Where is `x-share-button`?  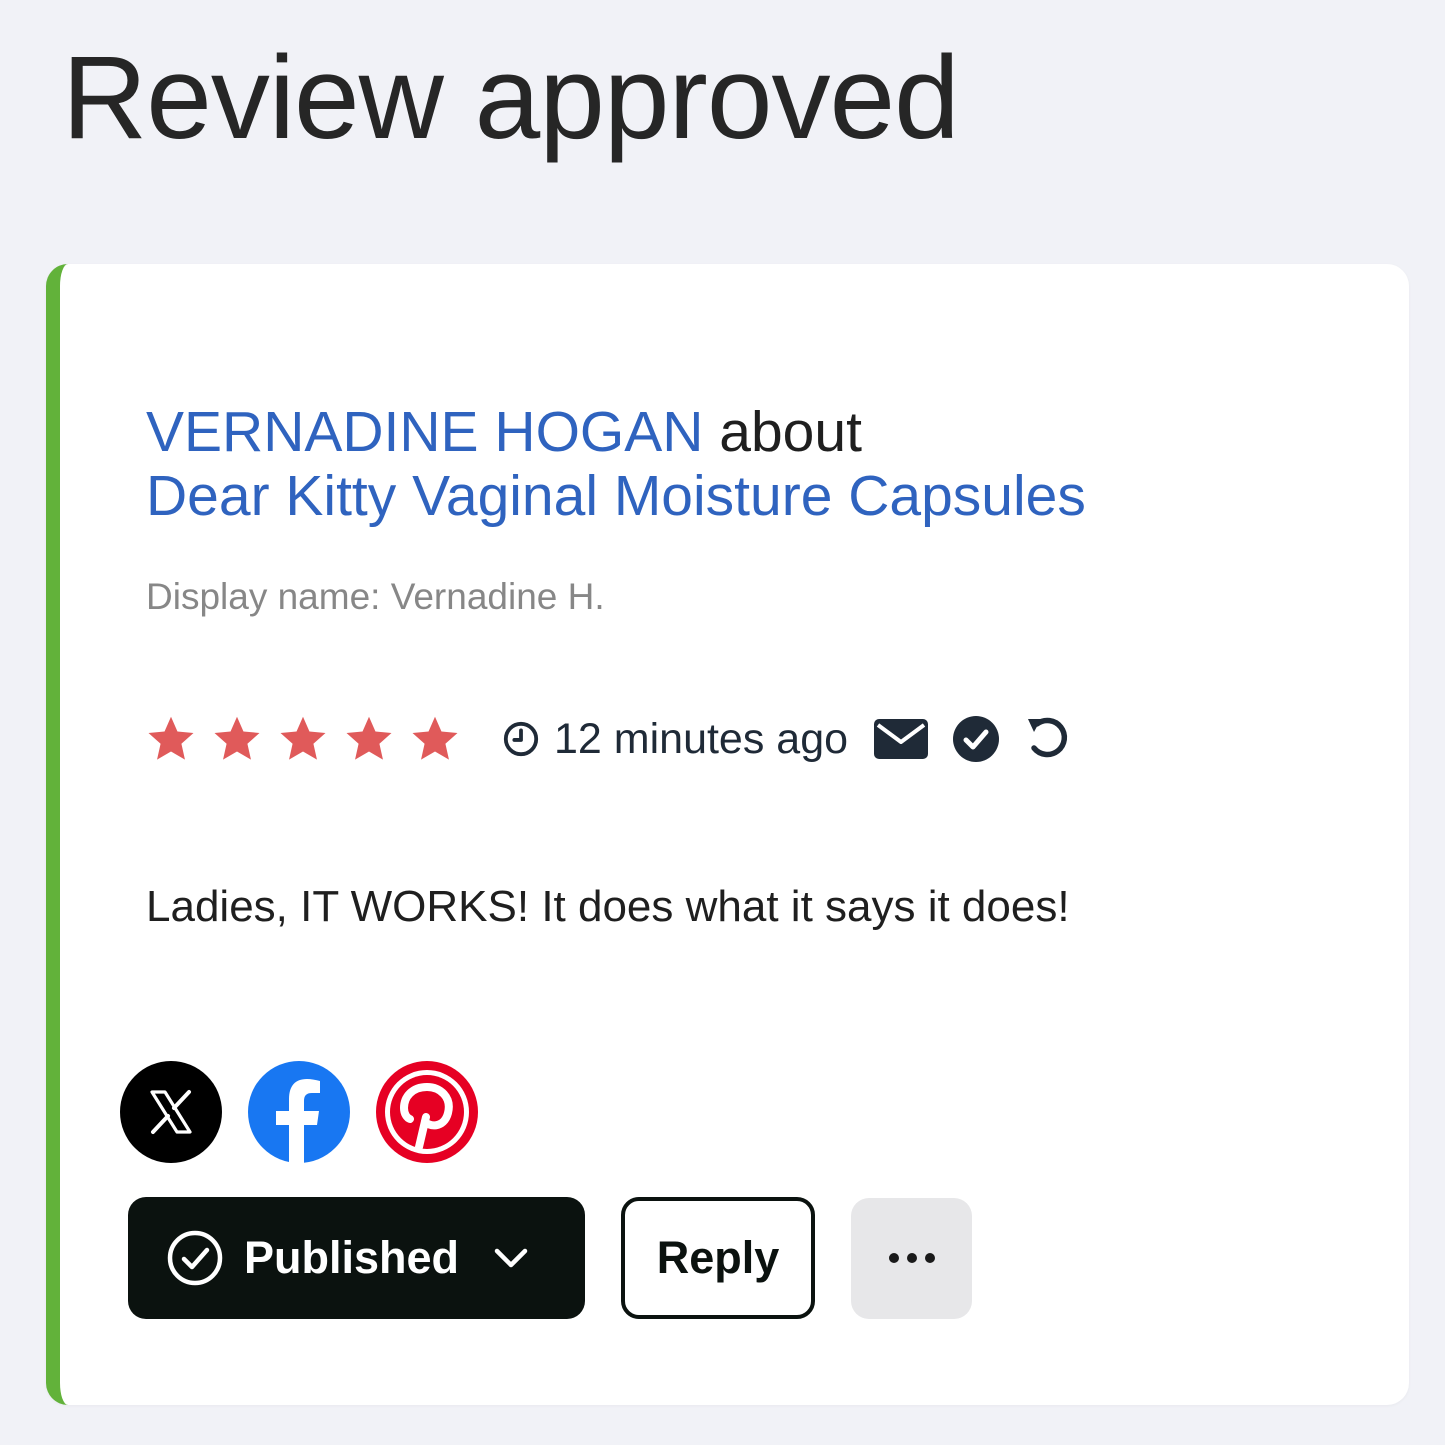 x-share-button is located at coordinates (171, 1112).